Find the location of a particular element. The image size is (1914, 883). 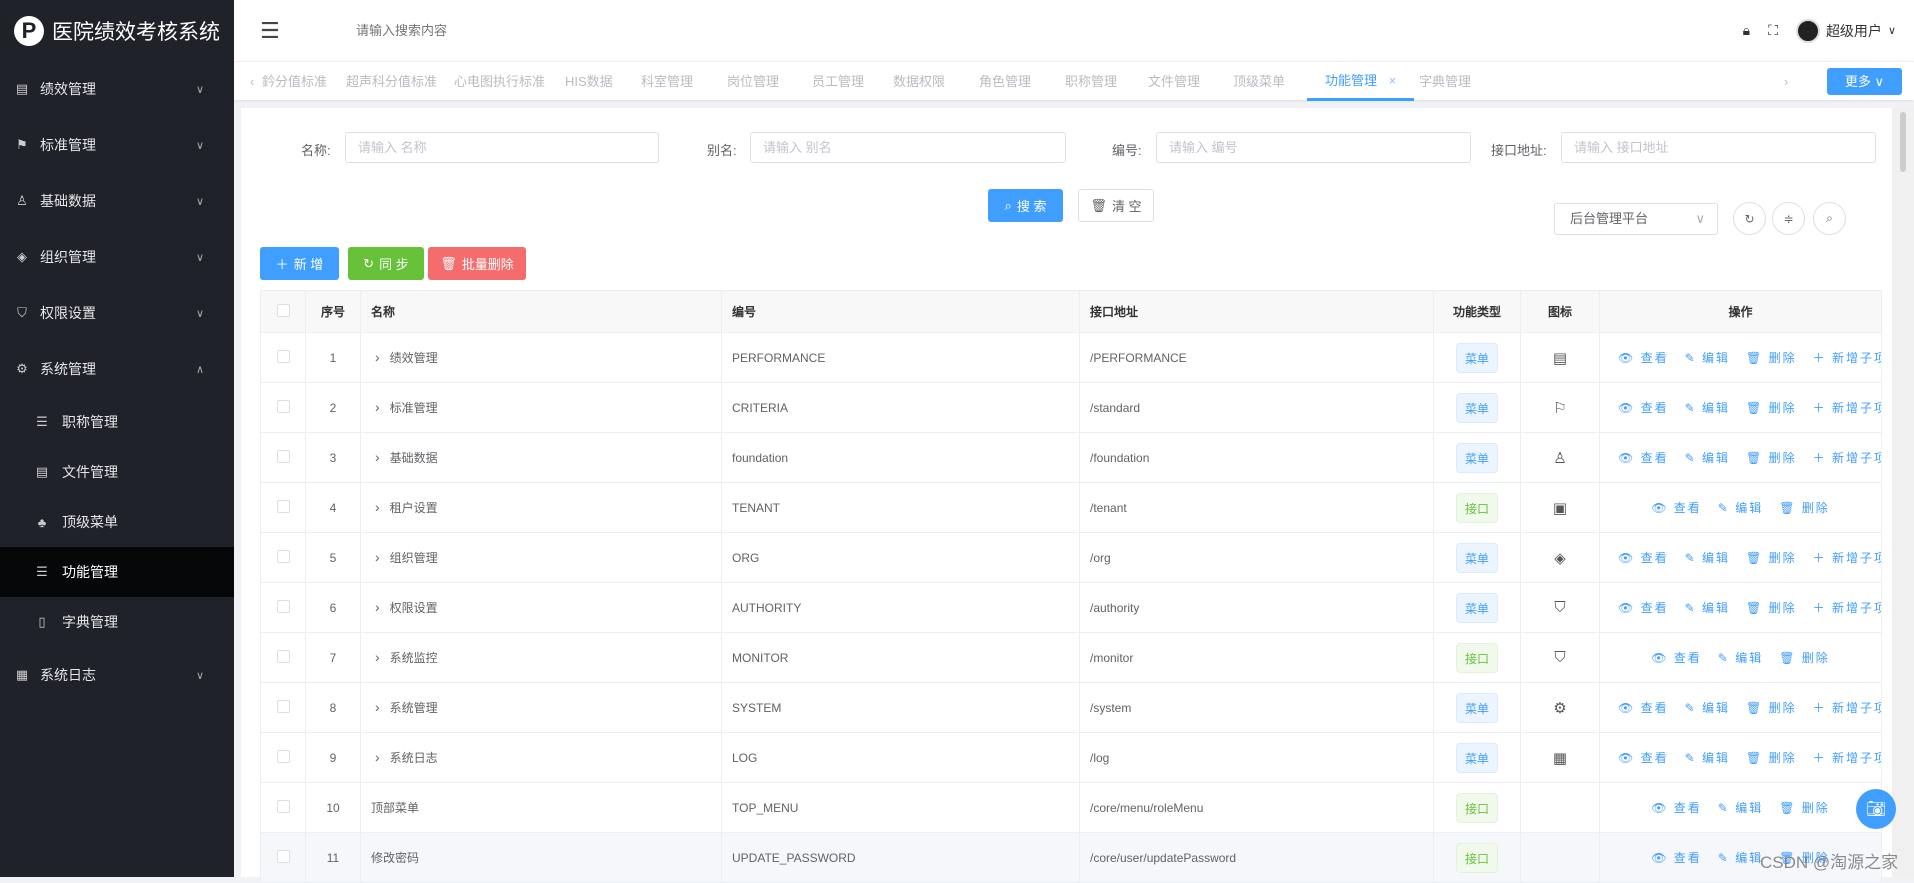

sync-button: ↻ 同 步 is located at coordinates (386, 263).